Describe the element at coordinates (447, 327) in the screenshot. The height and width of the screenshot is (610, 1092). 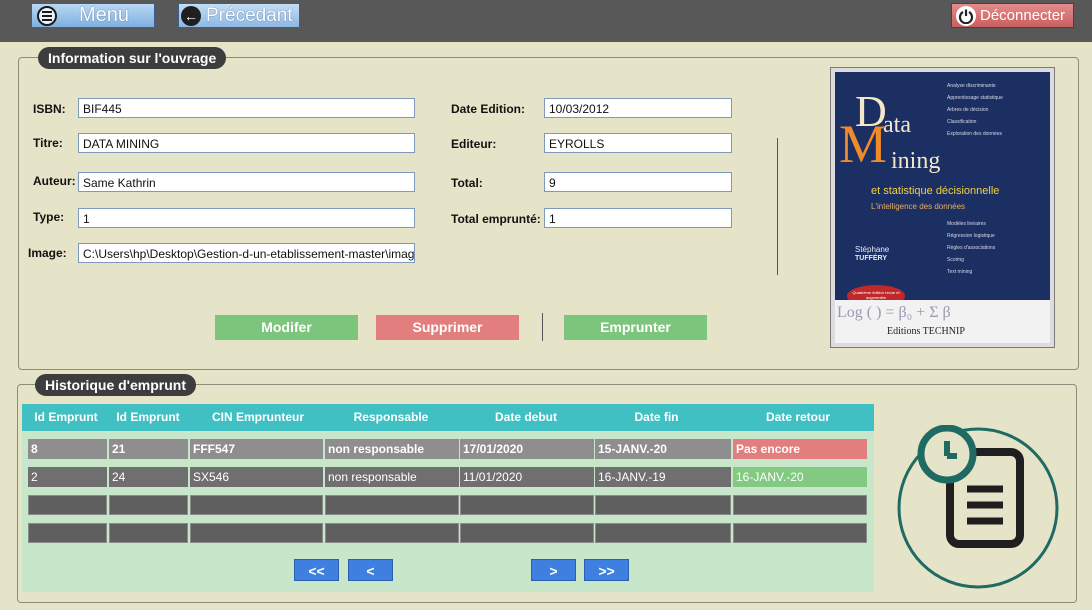
I see `delete-button: Supprimer` at that location.